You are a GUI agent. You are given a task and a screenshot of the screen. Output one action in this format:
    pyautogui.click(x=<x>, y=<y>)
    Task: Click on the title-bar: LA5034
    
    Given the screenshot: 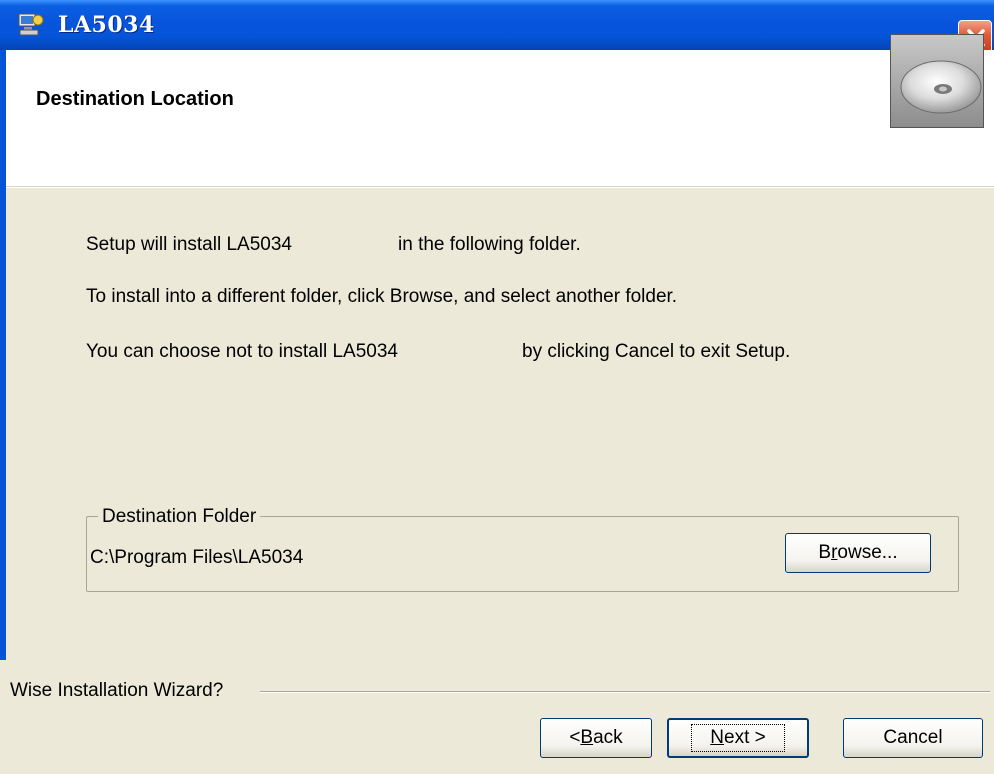 What is the action you would take?
    pyautogui.click(x=497, y=25)
    